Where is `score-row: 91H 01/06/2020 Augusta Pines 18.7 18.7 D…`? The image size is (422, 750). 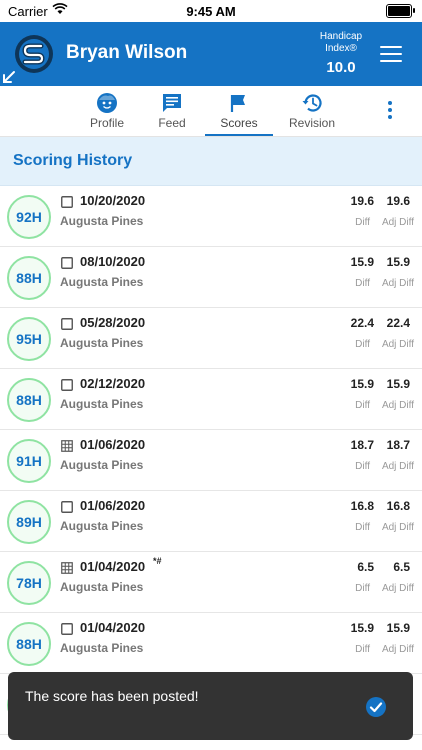
score-row: 91H 01/06/2020 Augusta Pines 18.7 18.7 D… is located at coordinates (211, 460).